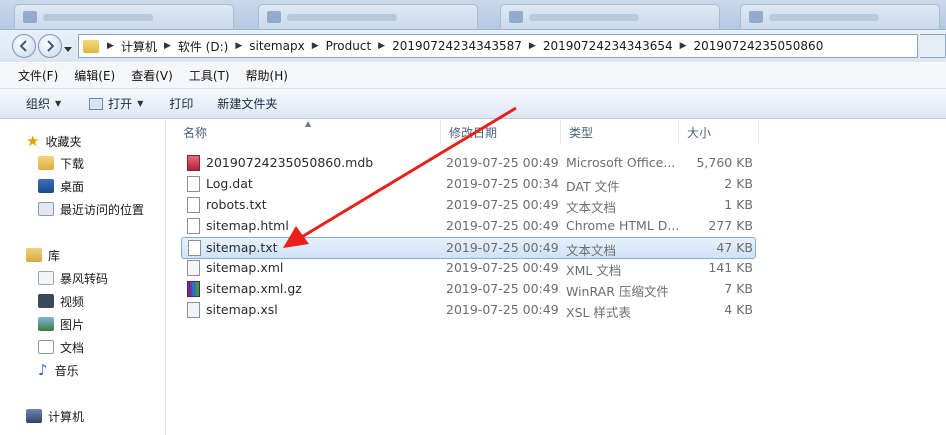  Describe the element at coordinates (247, 103) in the screenshot. I see `new-folder-button: 新建文件夹` at that location.